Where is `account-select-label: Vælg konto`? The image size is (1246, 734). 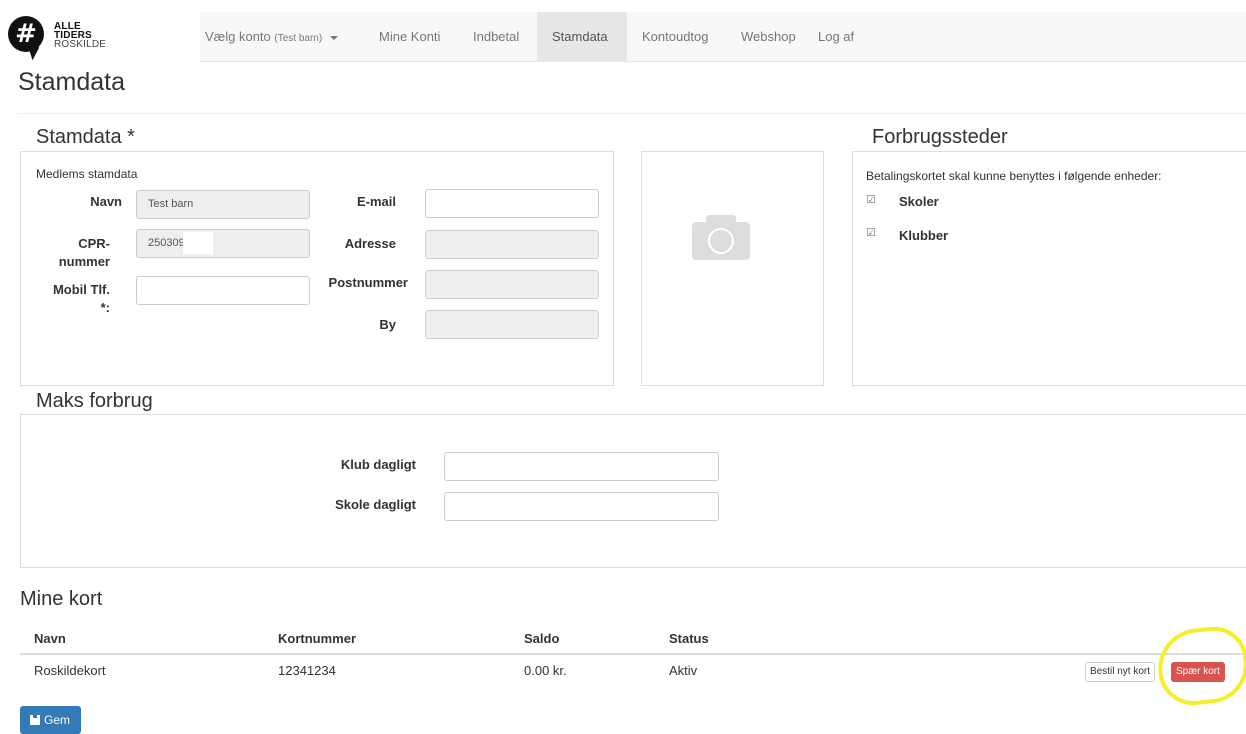
account-select-label: Vælg konto is located at coordinates (238, 36).